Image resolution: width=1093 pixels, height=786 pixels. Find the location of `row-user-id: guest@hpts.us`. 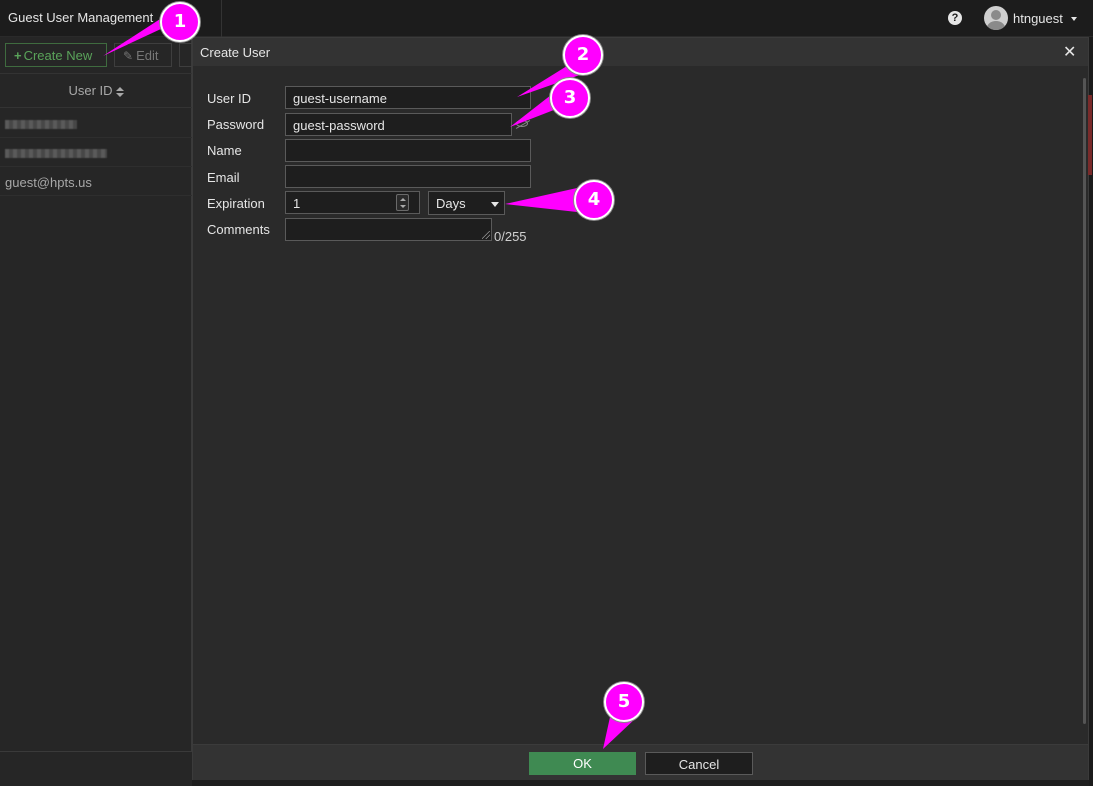

row-user-id: guest@hpts.us is located at coordinates (48, 182).